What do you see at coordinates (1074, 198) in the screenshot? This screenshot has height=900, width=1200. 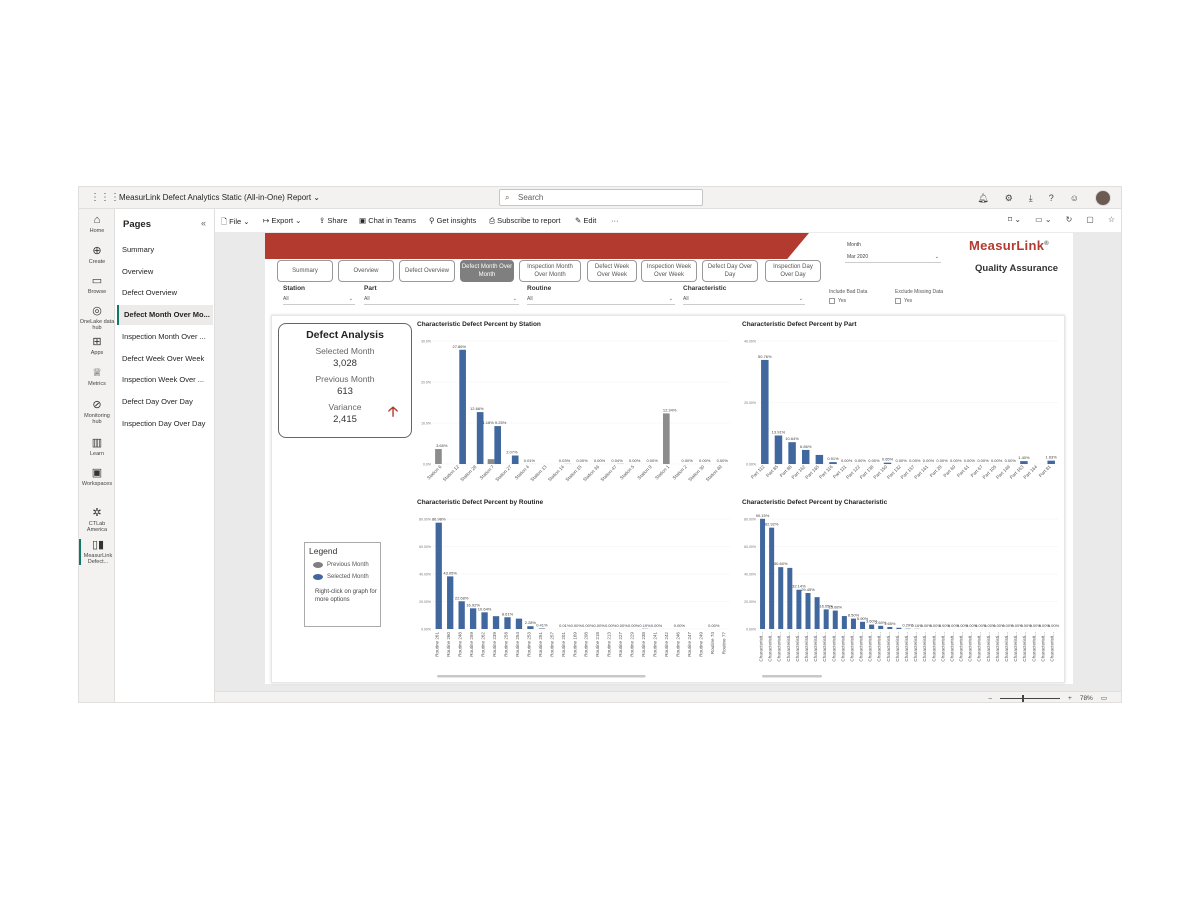 I see `feedback-icon: ☺` at bounding box center [1074, 198].